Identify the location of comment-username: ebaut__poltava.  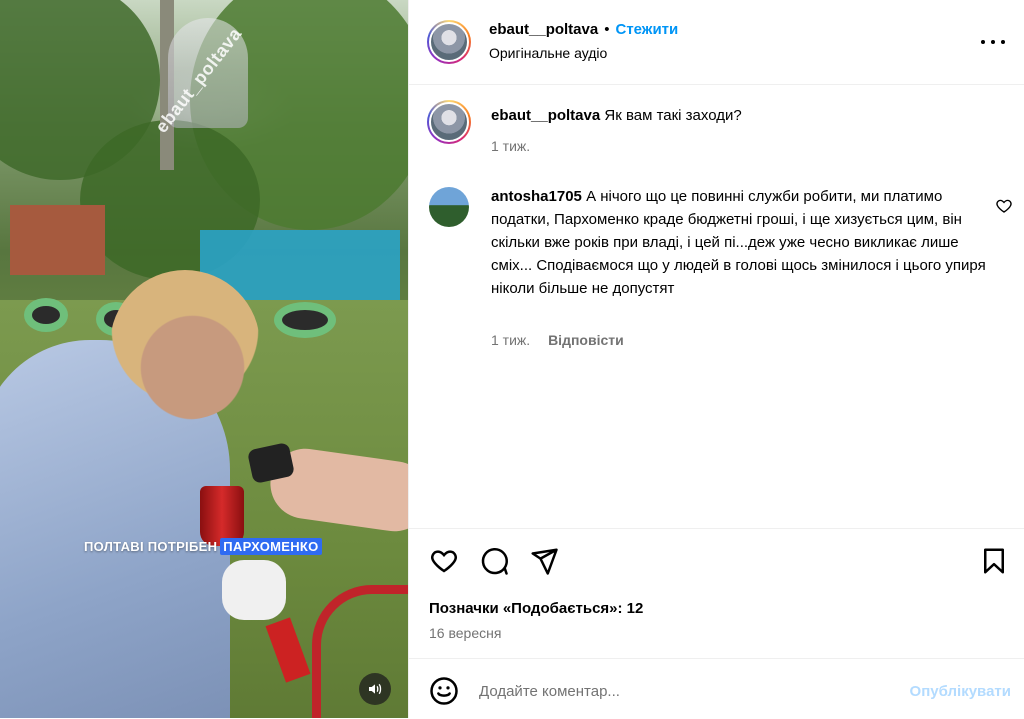
(545, 115).